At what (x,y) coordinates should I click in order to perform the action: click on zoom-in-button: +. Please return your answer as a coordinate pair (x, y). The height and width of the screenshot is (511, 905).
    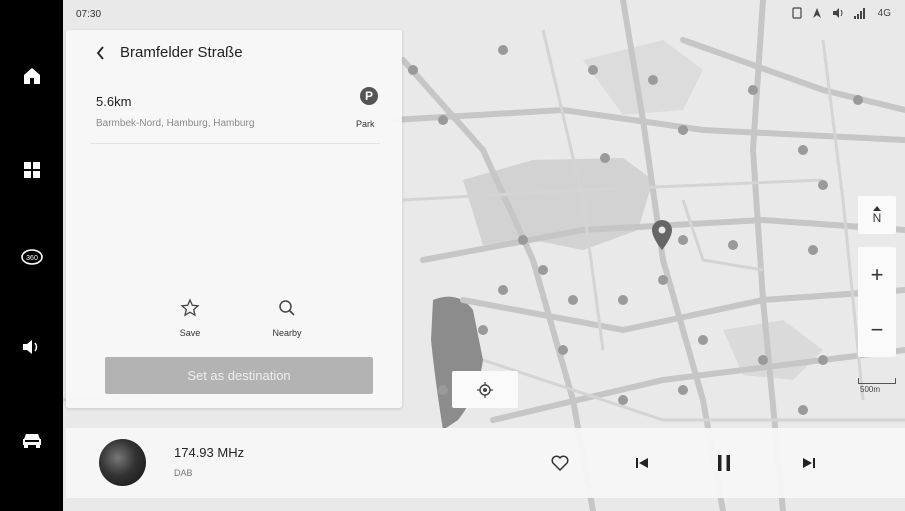
    Looking at the image, I should click on (877, 274).